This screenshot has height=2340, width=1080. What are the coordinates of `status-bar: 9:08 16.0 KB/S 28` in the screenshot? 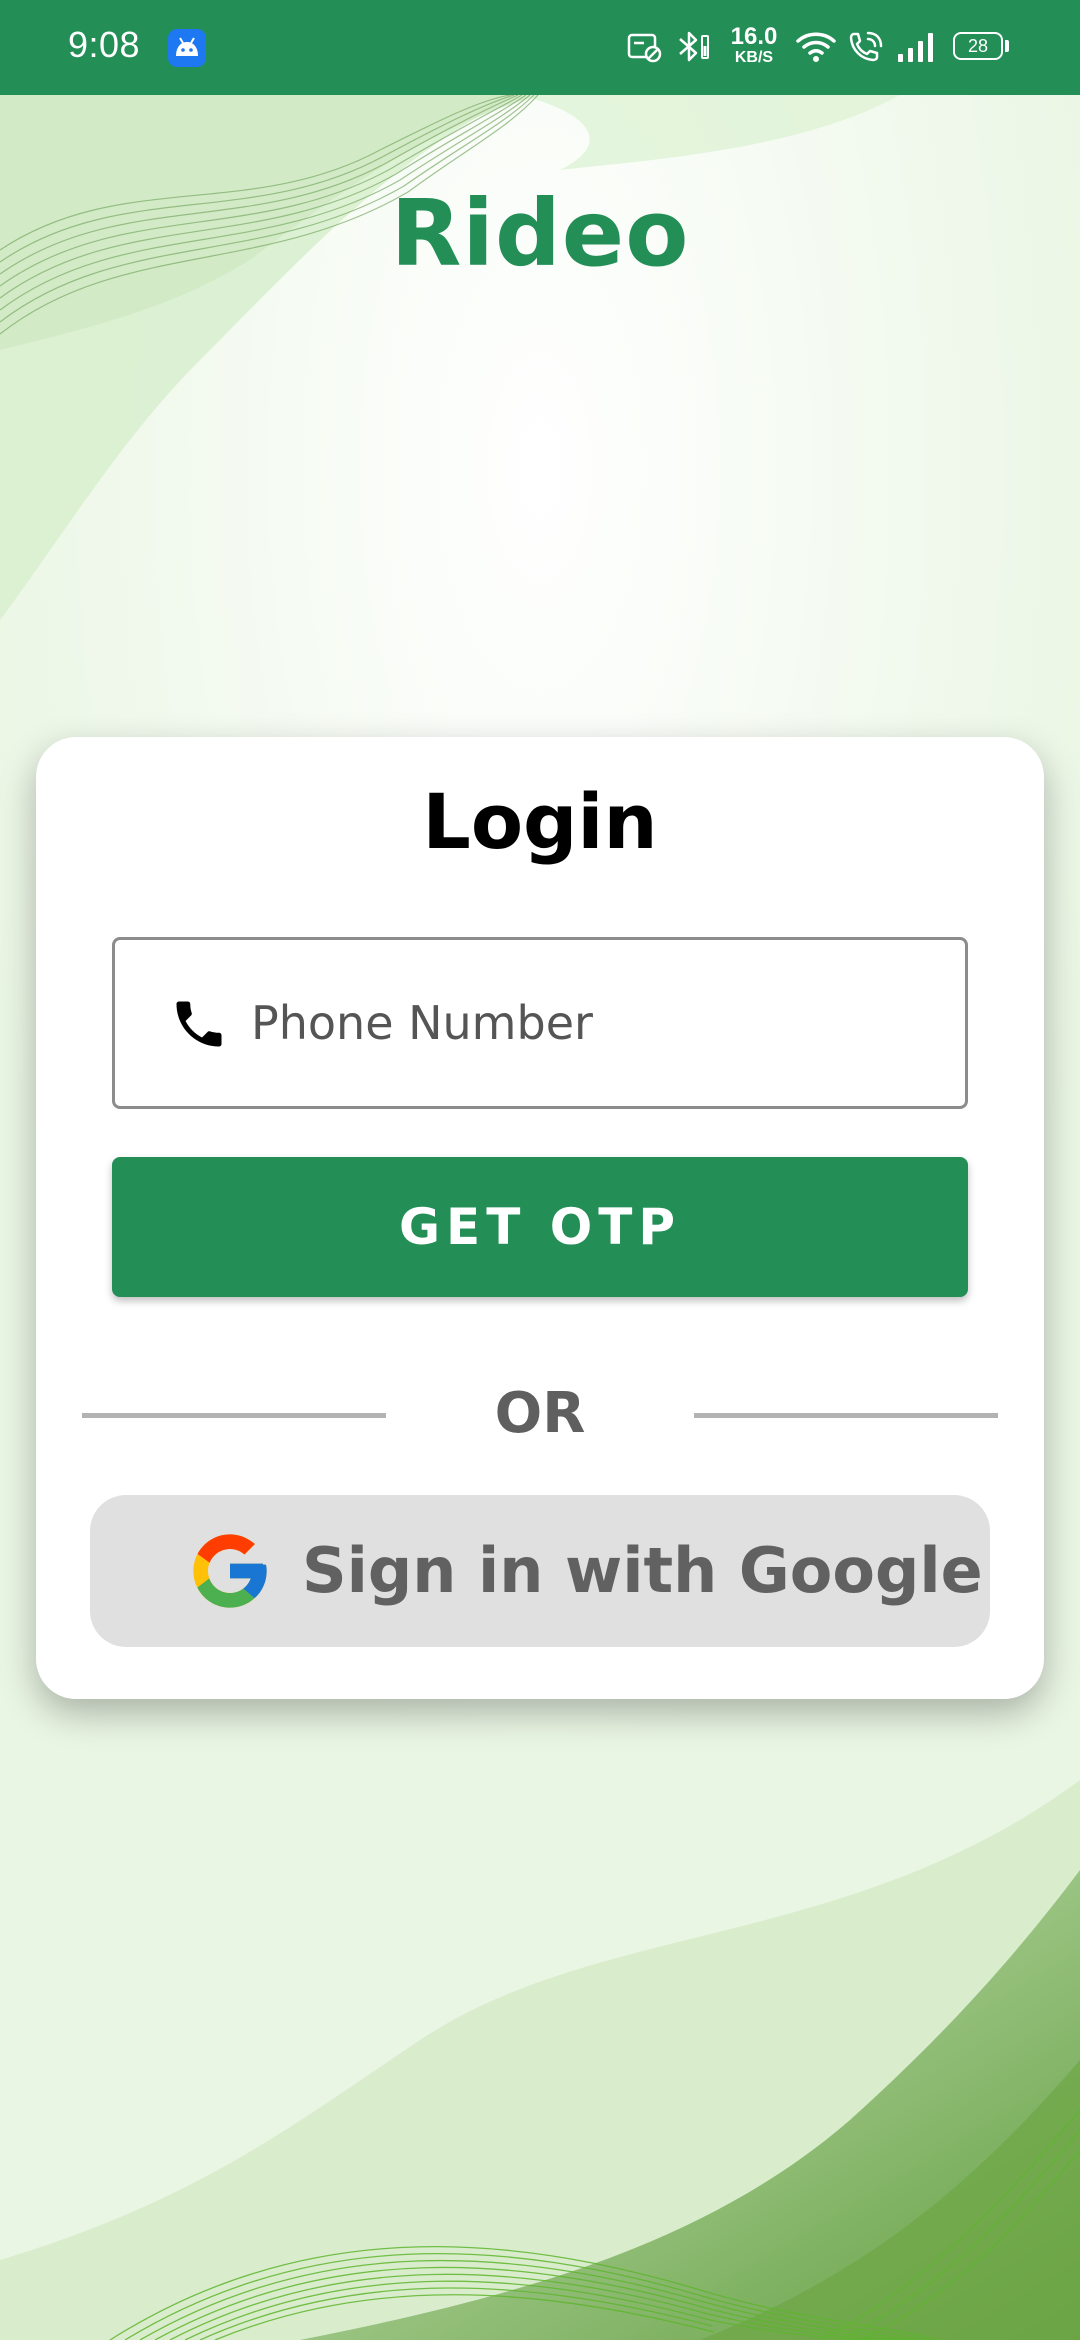 It's located at (540, 47).